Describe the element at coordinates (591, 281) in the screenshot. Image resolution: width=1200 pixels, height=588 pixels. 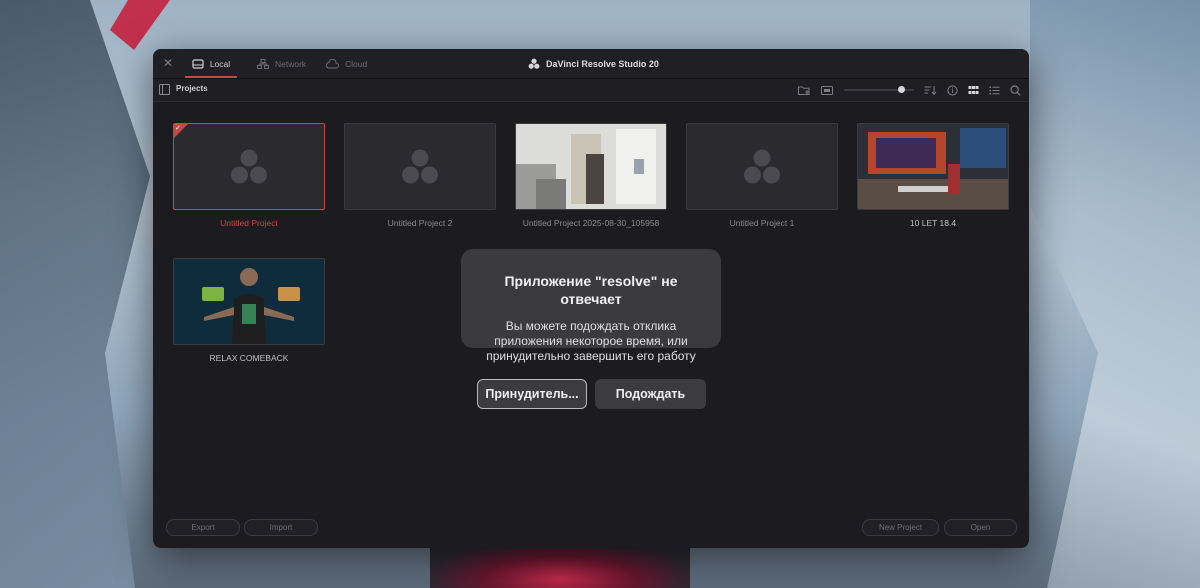
I see `dialog-title-line: Приложение "resolve" не` at that location.